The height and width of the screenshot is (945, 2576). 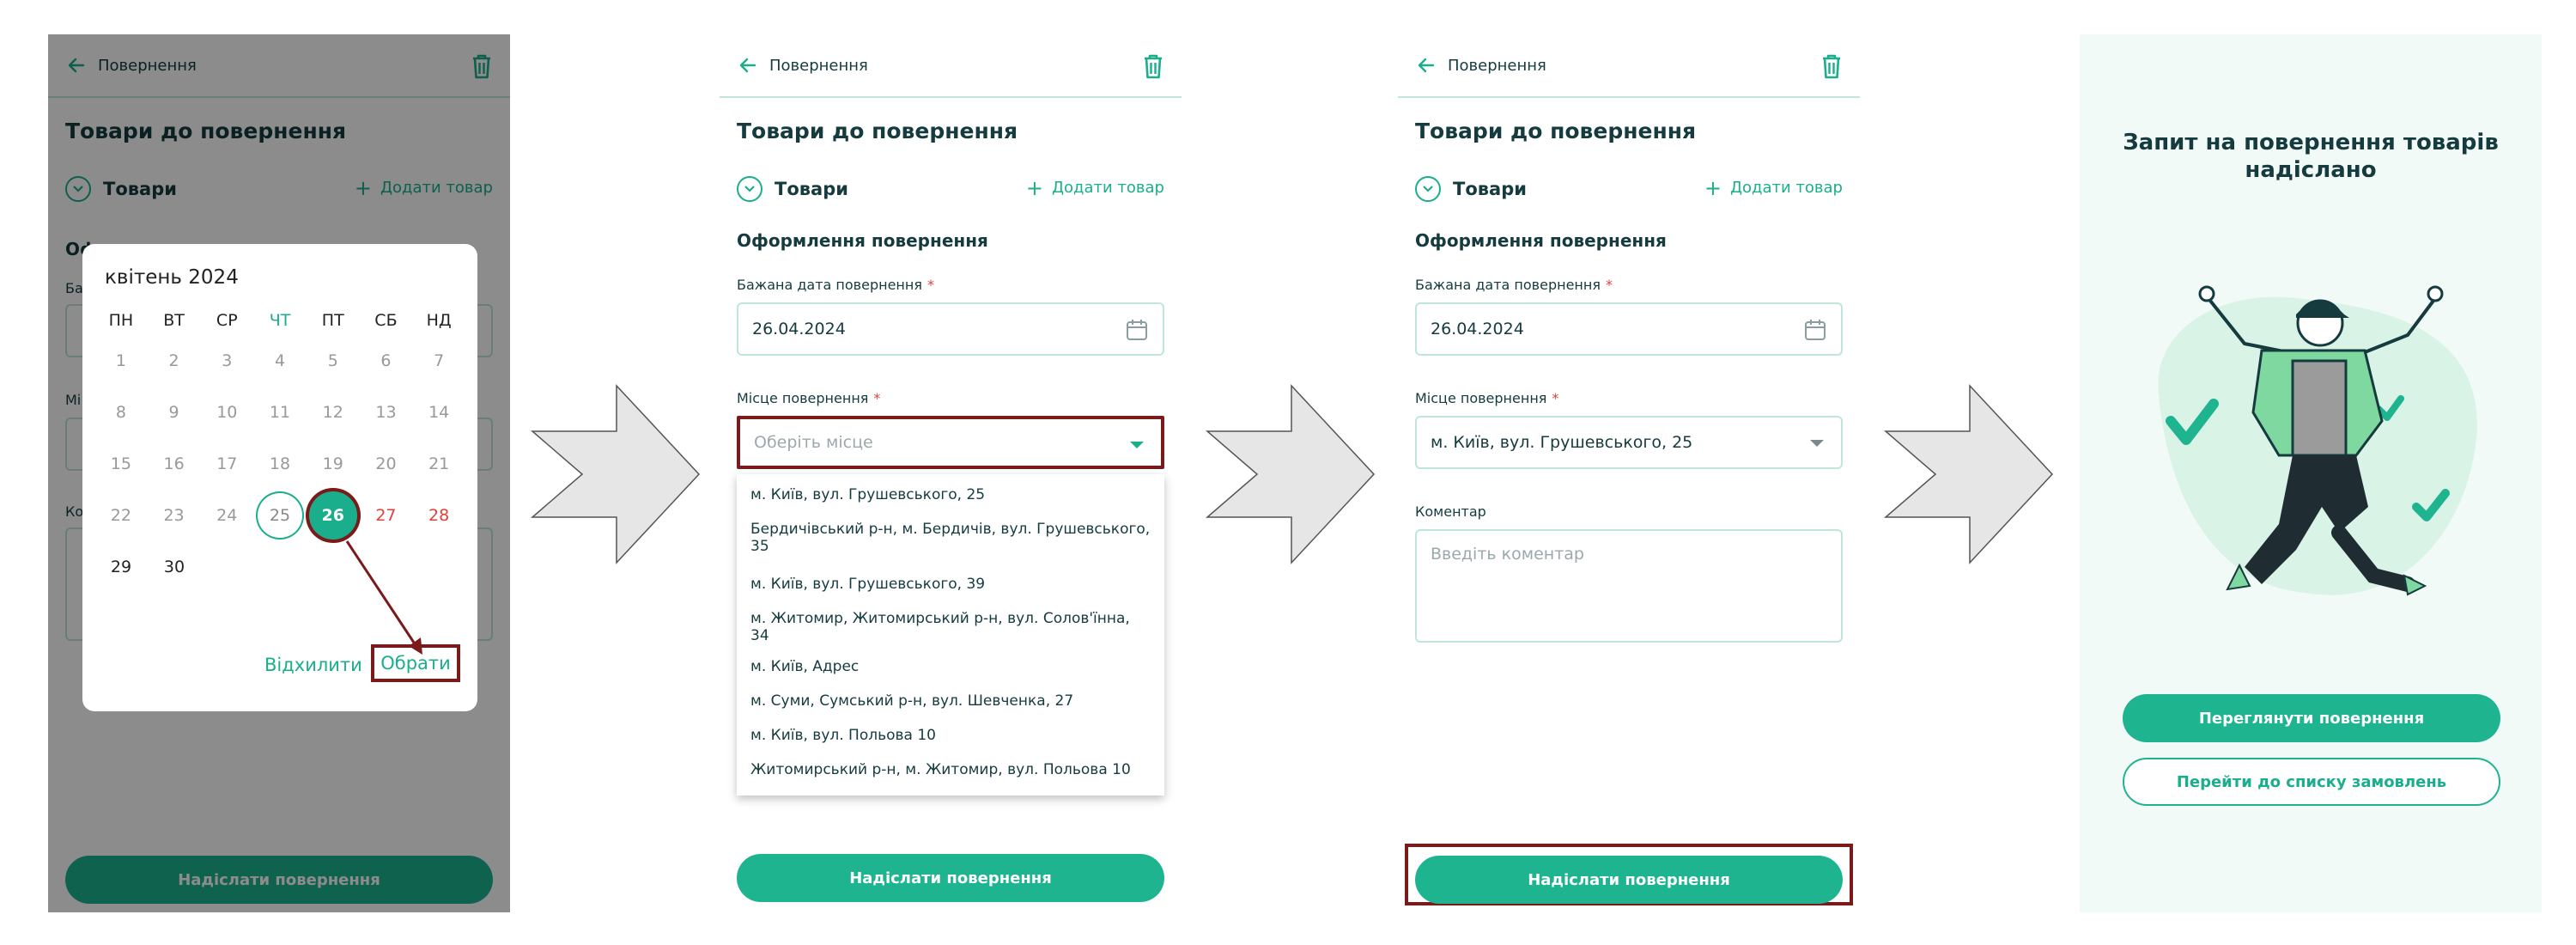 I want to click on place-select: Оберіть місце, so click(x=951, y=442).